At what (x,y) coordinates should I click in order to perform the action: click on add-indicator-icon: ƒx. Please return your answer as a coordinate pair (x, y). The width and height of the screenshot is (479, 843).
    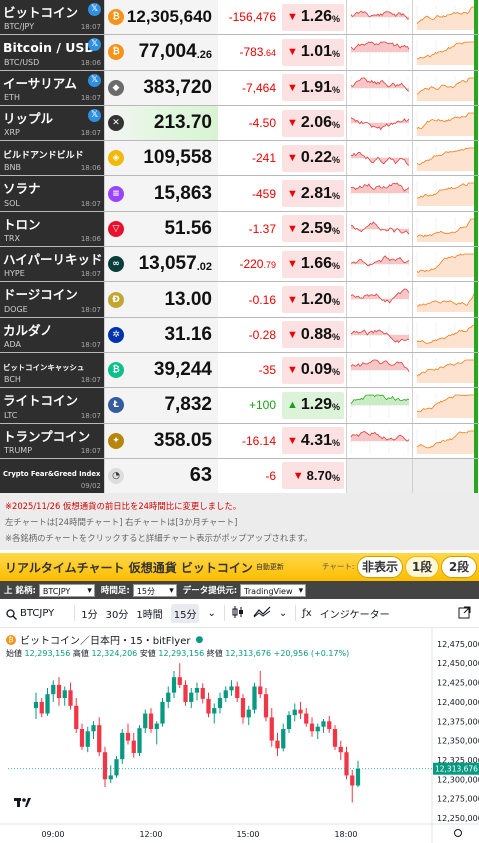
    Looking at the image, I should click on (306, 613).